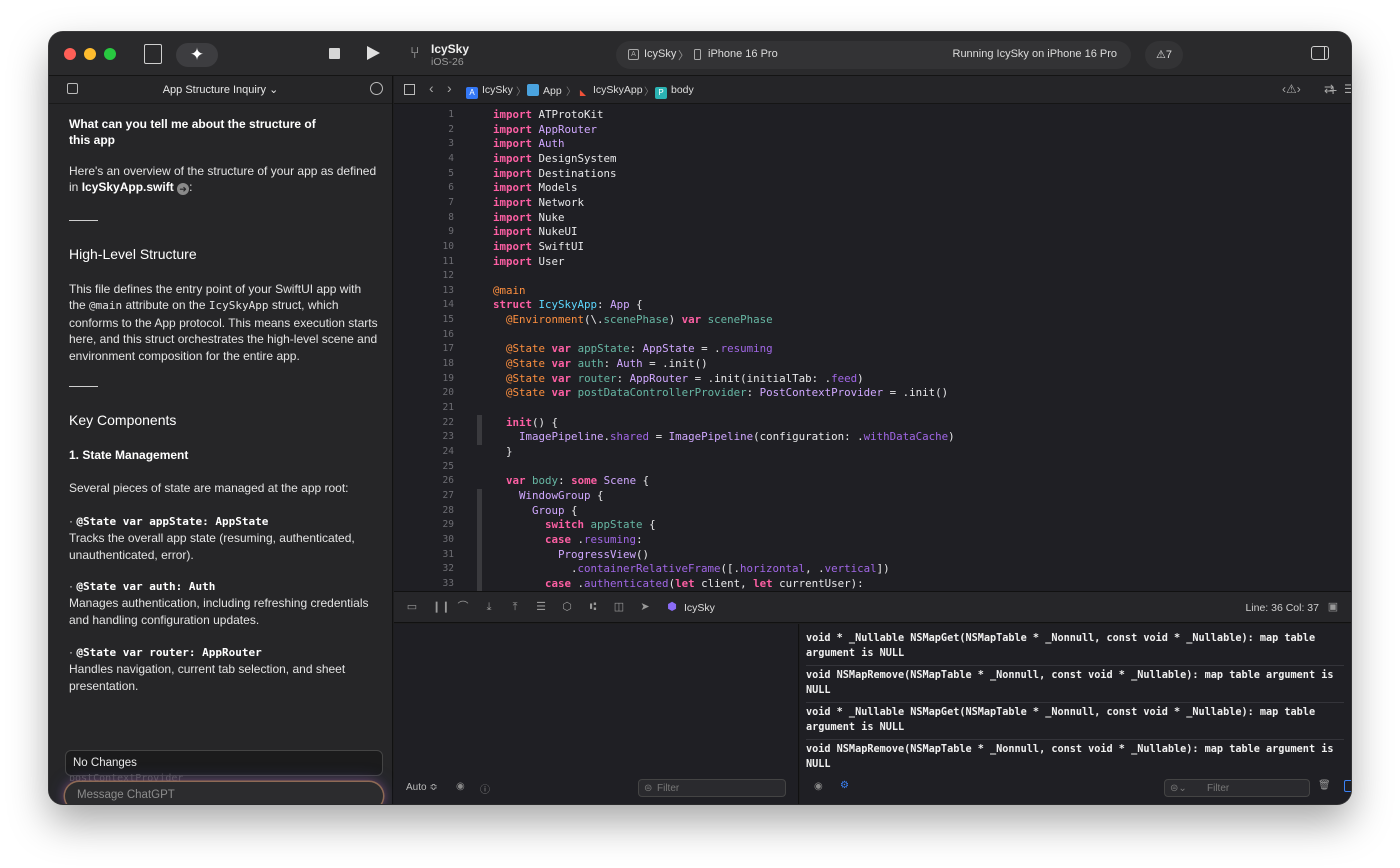 The image size is (1400, 868). Describe the element at coordinates (334, 53) in the screenshot. I see `stop-icon` at that location.